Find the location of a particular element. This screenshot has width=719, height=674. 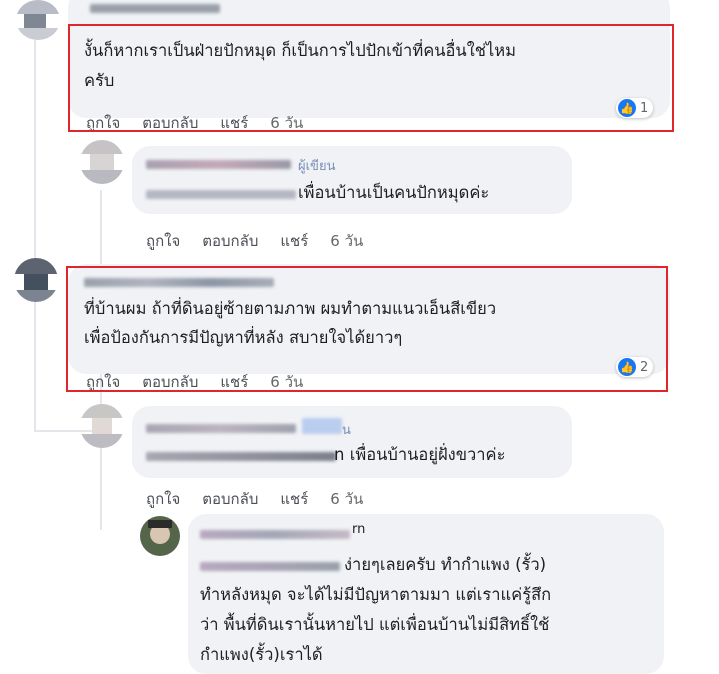

author-badge: ผู้เขียน is located at coordinates (317, 166).